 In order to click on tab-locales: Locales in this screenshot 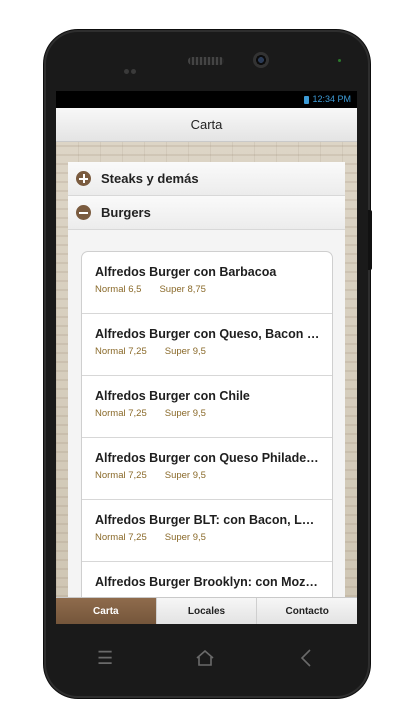, I will do `click(207, 611)`.